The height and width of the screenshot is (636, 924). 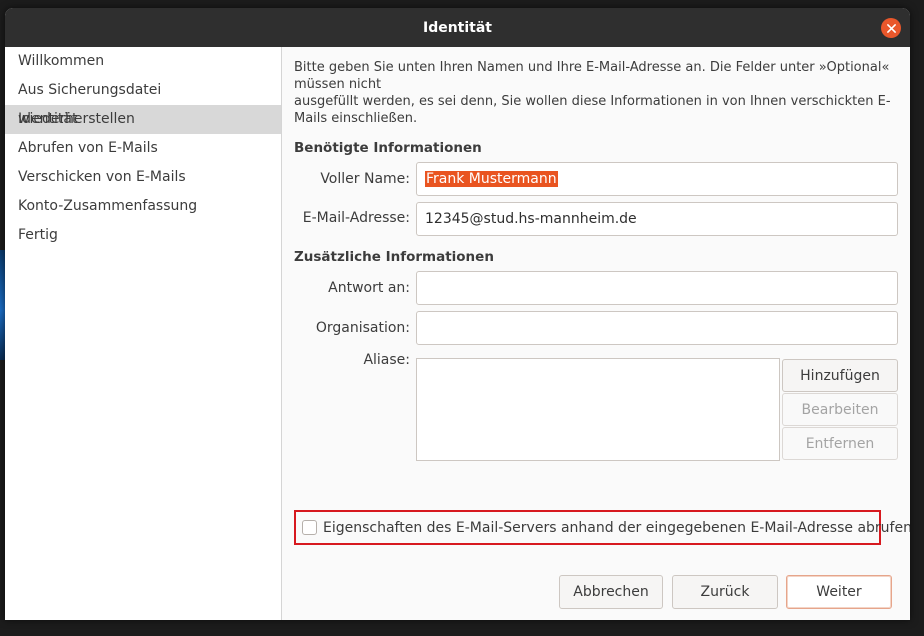 I want to click on organization-label: Organisation:, so click(x=362, y=328).